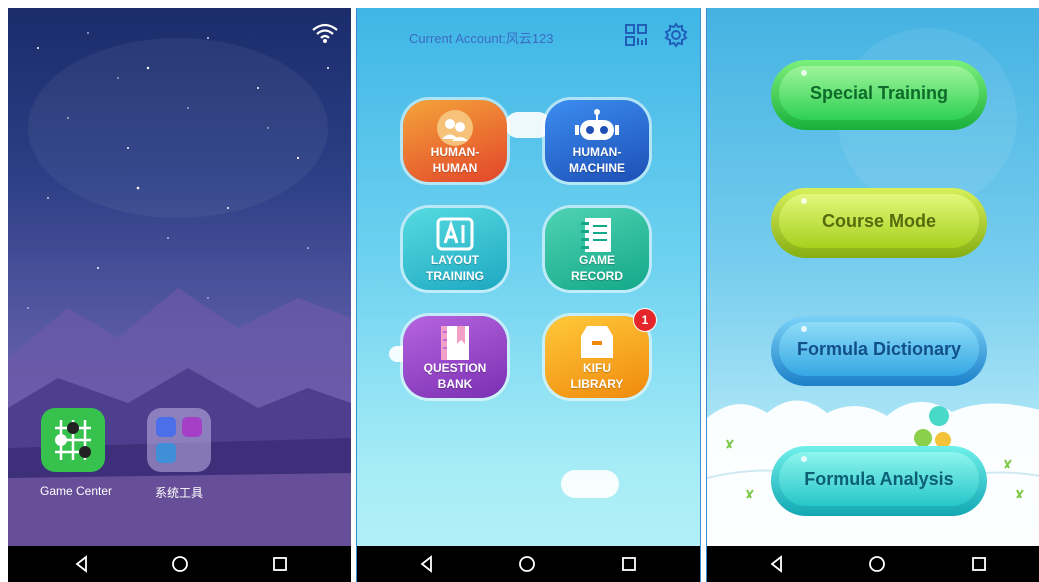  What do you see at coordinates (597, 384) in the screenshot?
I see `tile-label-line2: LIBRARY` at bounding box center [597, 384].